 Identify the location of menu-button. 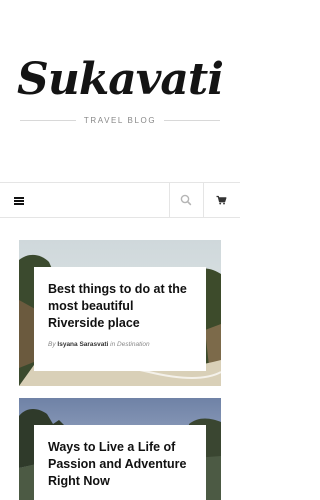
(20, 201).